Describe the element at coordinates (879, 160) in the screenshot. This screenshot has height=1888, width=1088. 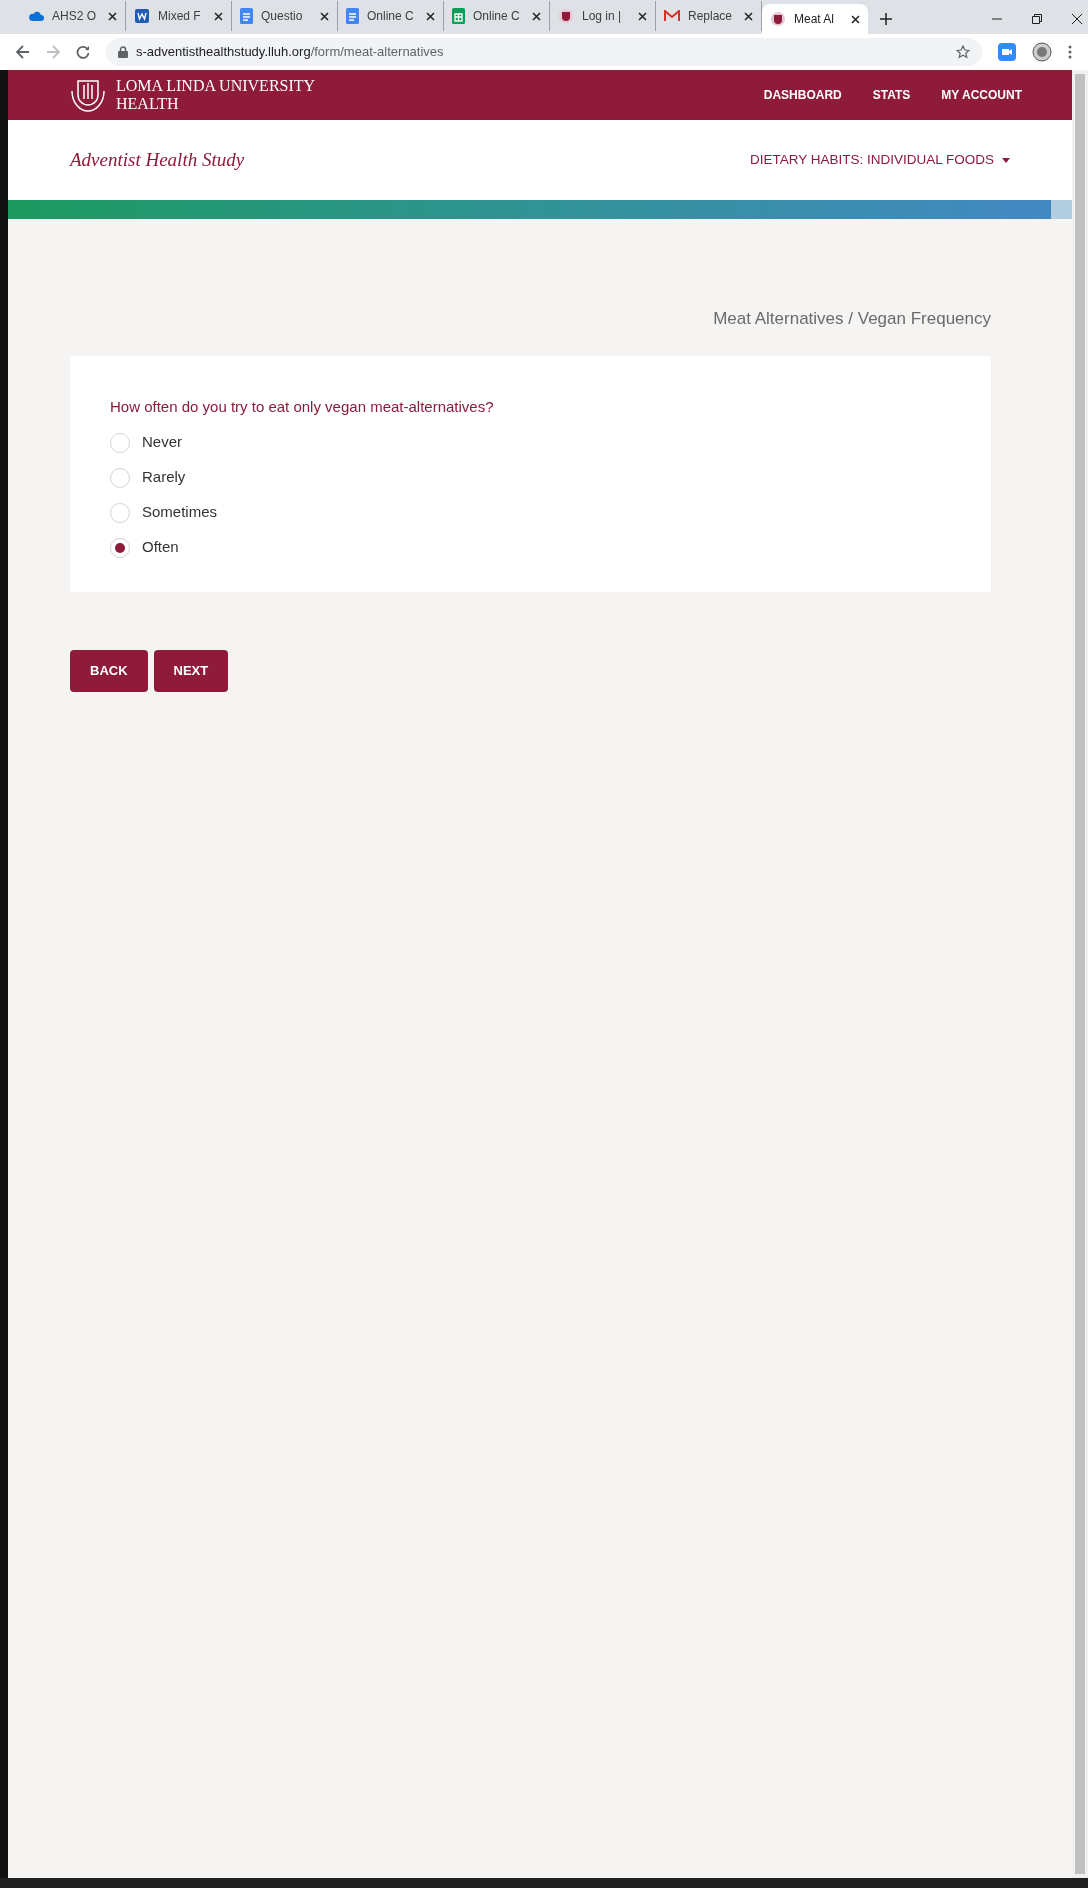
I see `section-dropdown: DIETARY HABITS: INDIVIDUAL FOODS` at that location.